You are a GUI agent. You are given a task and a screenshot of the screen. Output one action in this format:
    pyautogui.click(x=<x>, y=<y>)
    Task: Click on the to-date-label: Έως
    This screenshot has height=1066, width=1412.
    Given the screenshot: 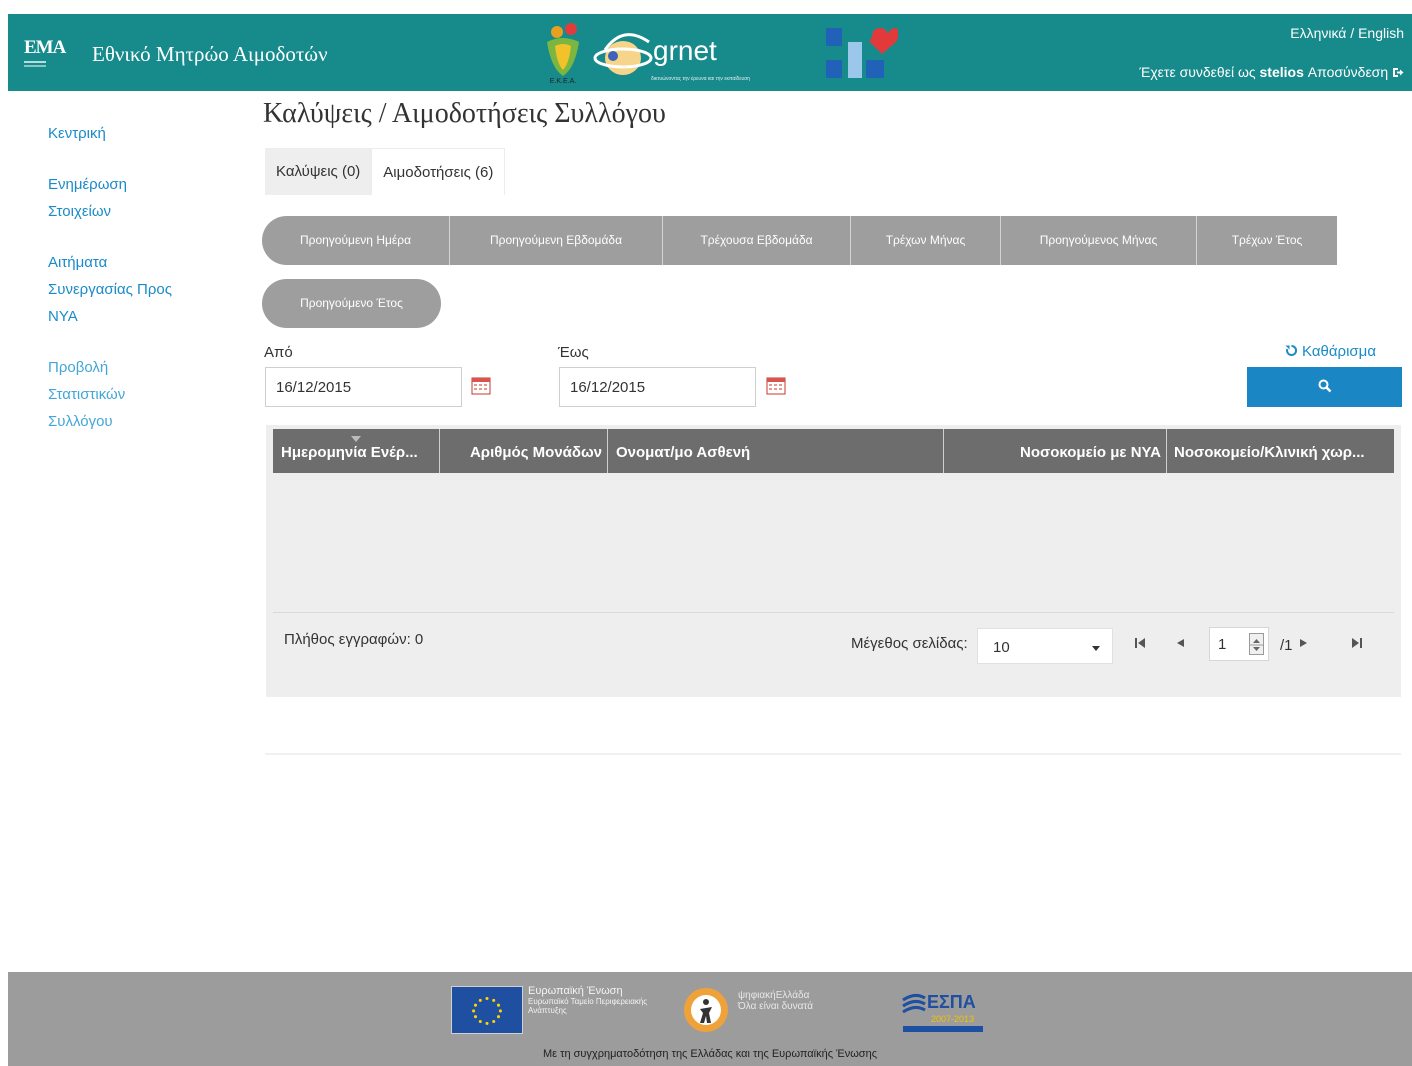 What is the action you would take?
    pyautogui.click(x=573, y=352)
    